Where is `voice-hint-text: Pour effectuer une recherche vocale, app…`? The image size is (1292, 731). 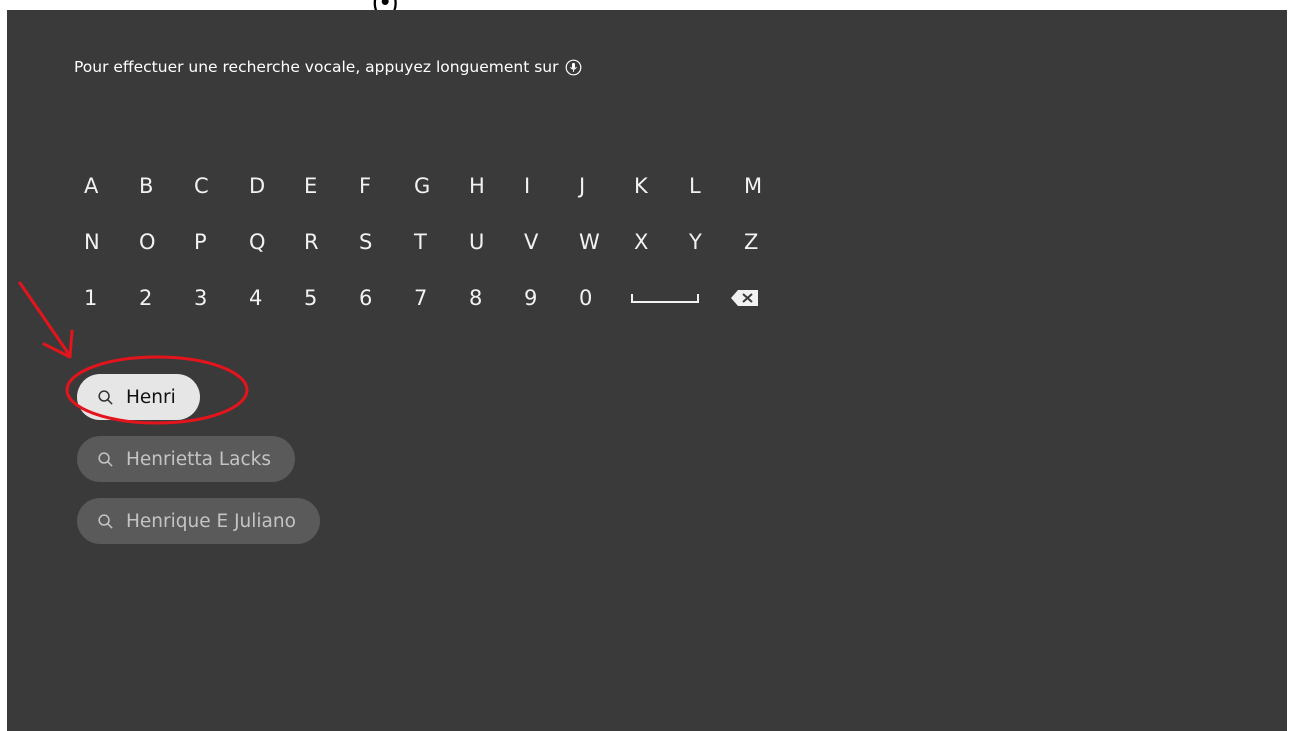 voice-hint-text: Pour effectuer une recherche vocale, app… is located at coordinates (316, 67).